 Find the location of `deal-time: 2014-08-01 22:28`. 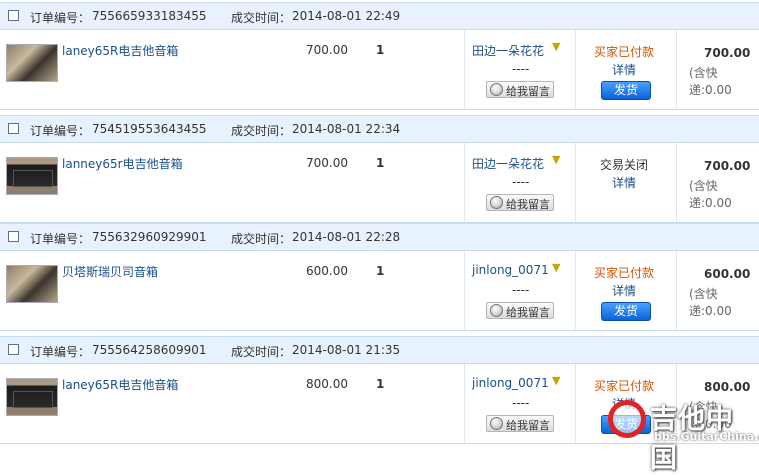

deal-time: 2014-08-01 22:28 is located at coordinates (346, 237).